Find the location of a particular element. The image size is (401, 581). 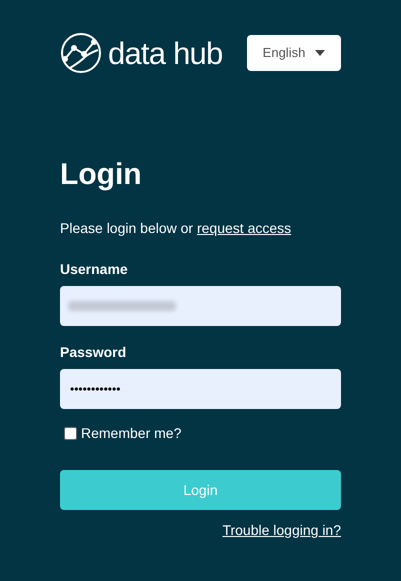

remember-checkbox is located at coordinates (70, 433).